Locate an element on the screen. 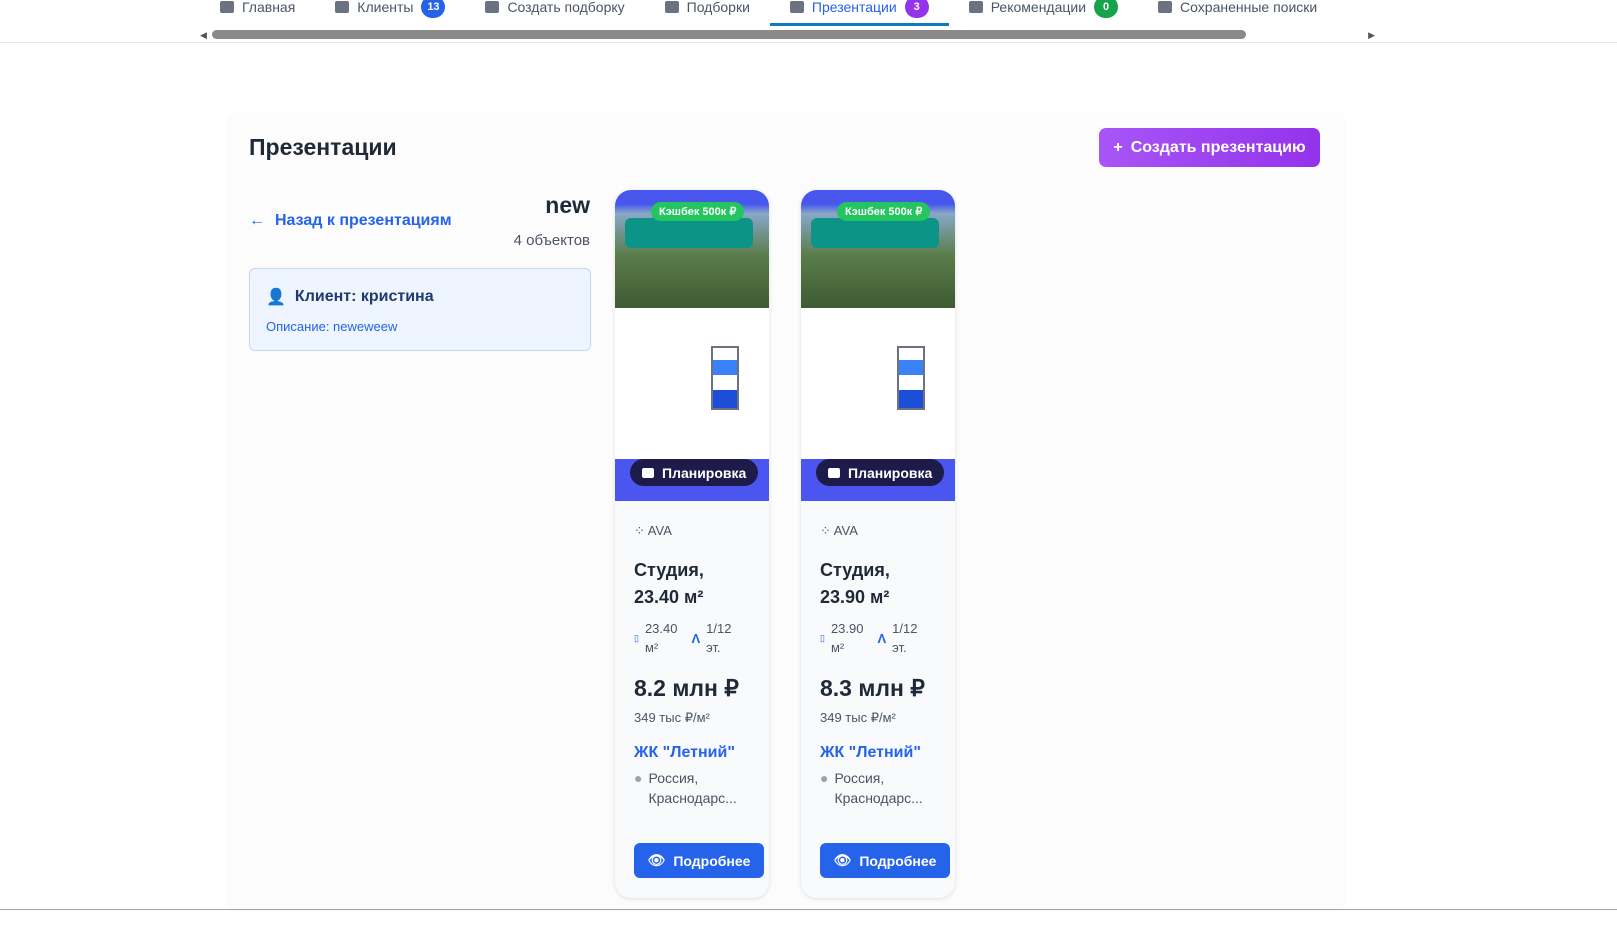 The height and width of the screenshot is (939, 1617). tab-badge: 13 is located at coordinates (433, 9).